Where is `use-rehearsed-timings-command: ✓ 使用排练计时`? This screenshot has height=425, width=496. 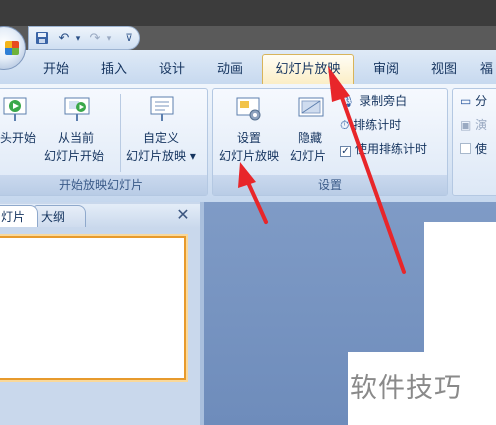 use-rehearsed-timings-command: ✓ 使用排练计时 is located at coordinates (383, 149).